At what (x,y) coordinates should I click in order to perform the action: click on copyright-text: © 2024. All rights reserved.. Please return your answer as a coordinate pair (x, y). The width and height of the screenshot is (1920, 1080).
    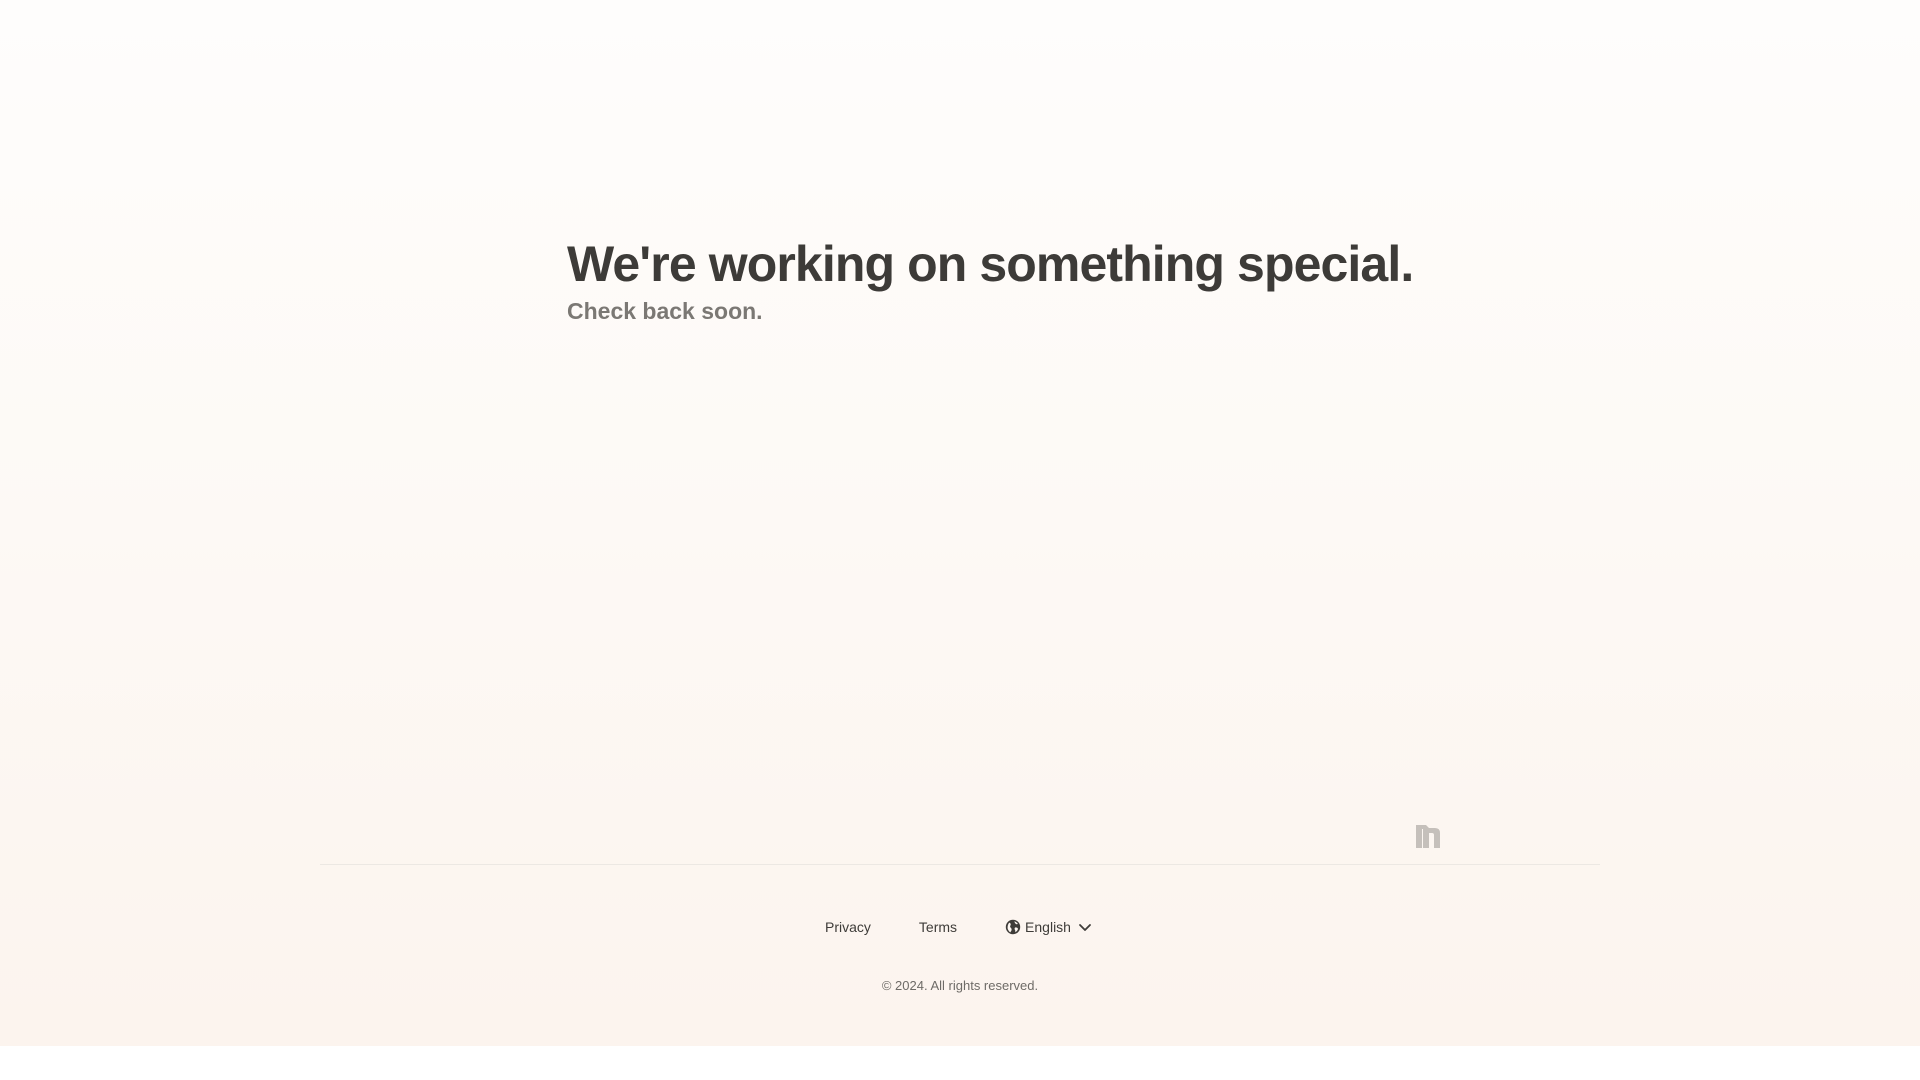
    Looking at the image, I should click on (960, 985).